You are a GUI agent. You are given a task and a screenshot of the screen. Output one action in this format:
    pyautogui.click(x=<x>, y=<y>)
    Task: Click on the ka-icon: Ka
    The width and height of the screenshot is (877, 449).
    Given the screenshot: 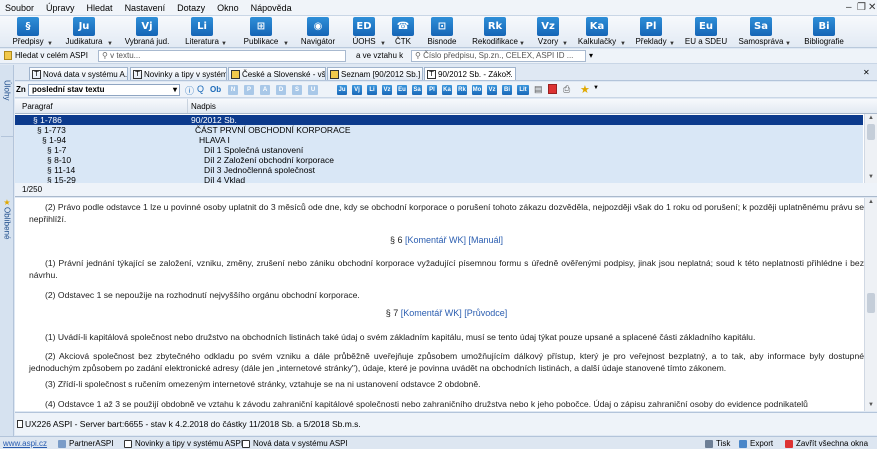 What is the action you would take?
    pyautogui.click(x=447, y=90)
    